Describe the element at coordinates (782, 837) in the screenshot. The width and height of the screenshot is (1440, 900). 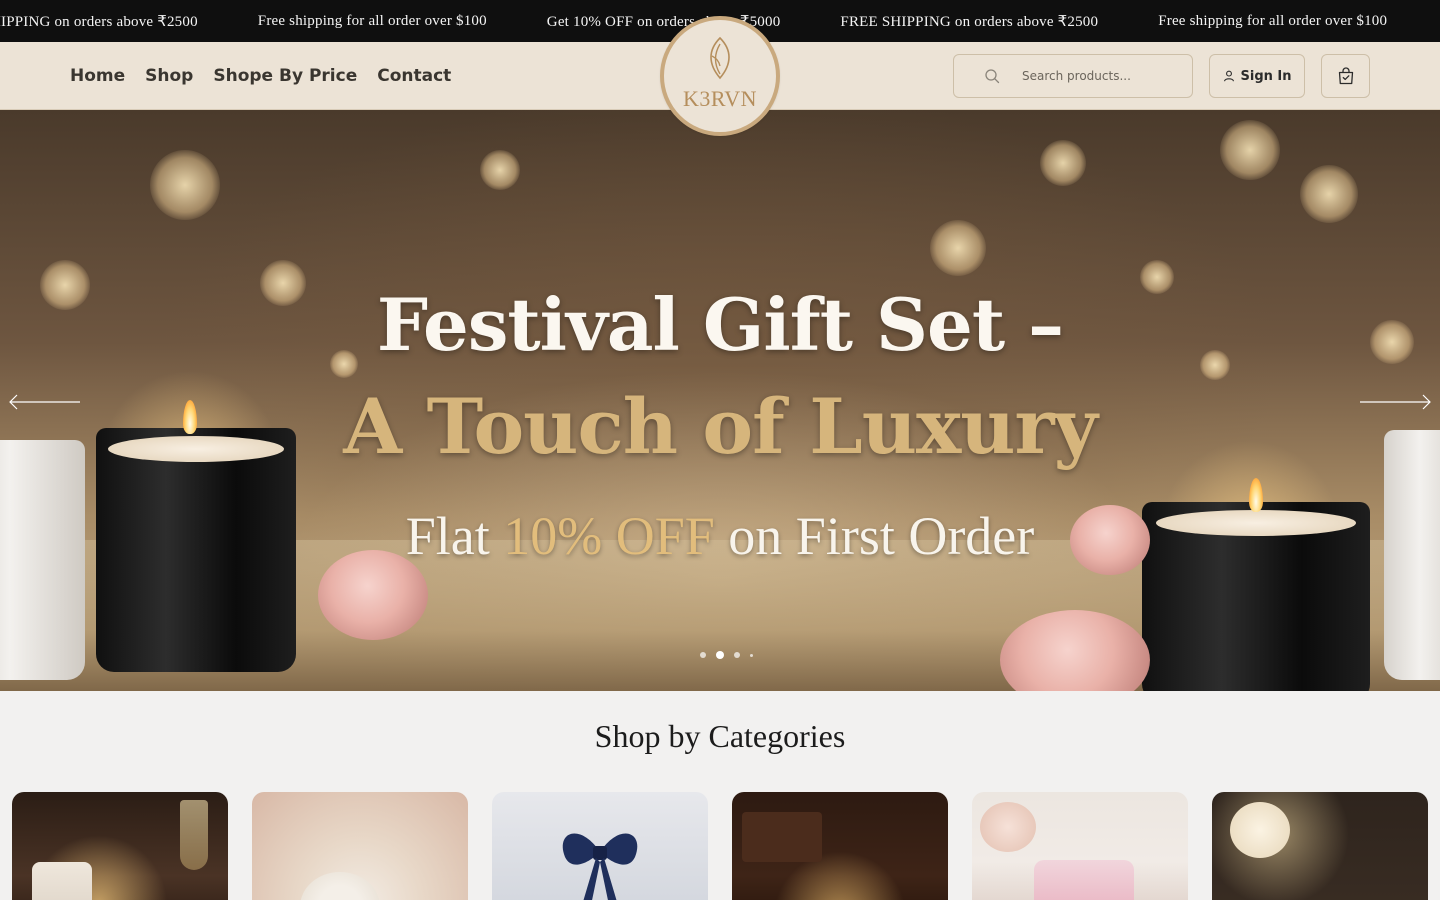
I see `card-box` at that location.